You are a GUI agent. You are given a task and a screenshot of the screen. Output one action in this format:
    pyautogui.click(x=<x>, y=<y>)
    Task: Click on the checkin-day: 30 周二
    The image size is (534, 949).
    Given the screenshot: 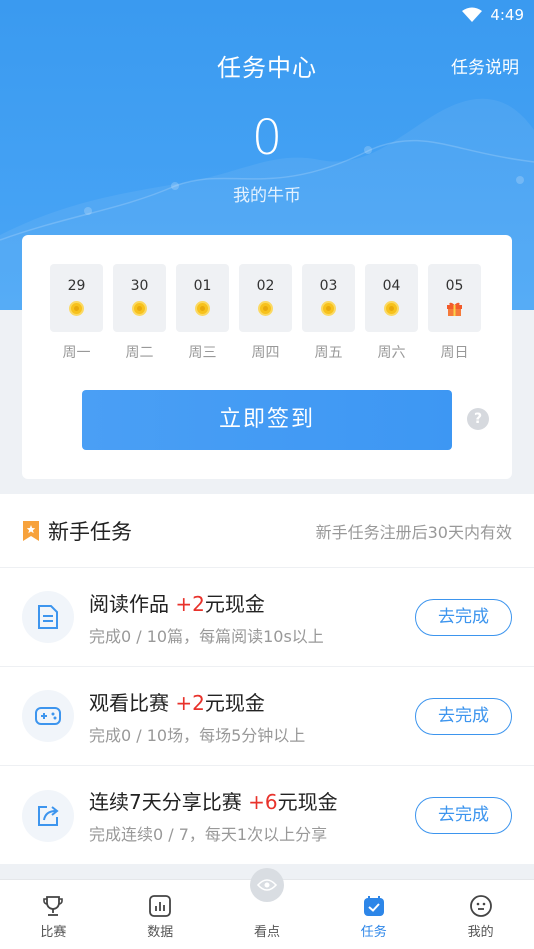 What is the action you would take?
    pyautogui.click(x=139, y=313)
    